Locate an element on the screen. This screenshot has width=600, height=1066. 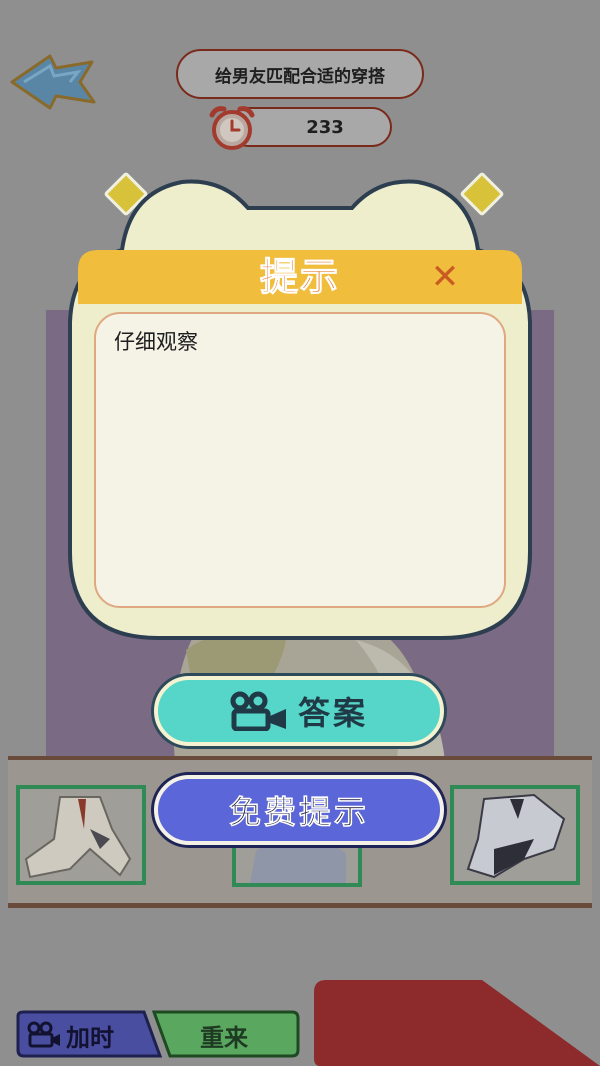
level-title: 给男友匹配合适的穿搭 is located at coordinates (300, 74).